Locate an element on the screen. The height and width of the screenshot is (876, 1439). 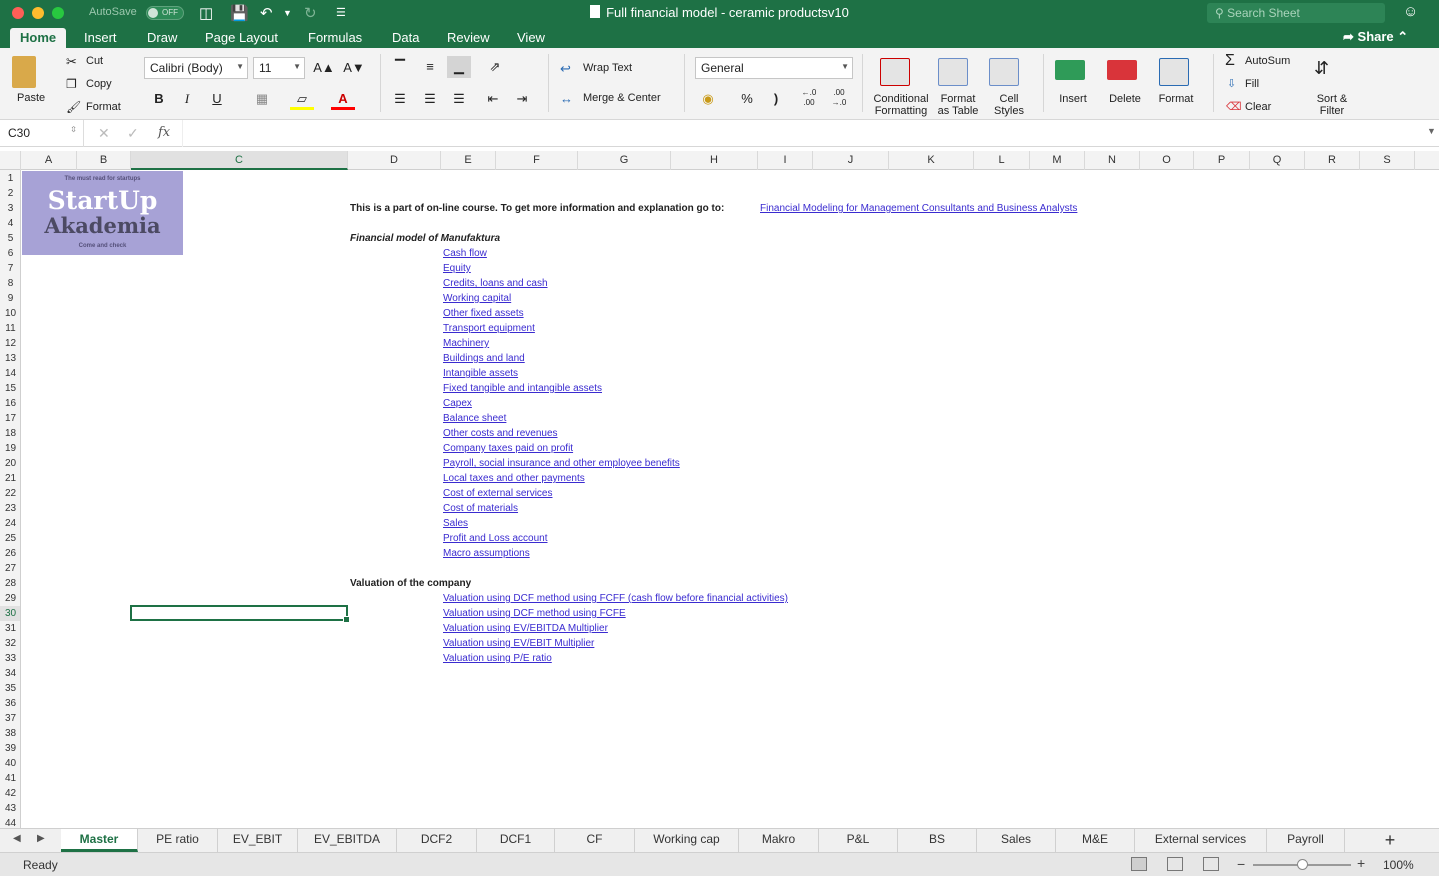
row-header: 20 is located at coordinates (10, 463).